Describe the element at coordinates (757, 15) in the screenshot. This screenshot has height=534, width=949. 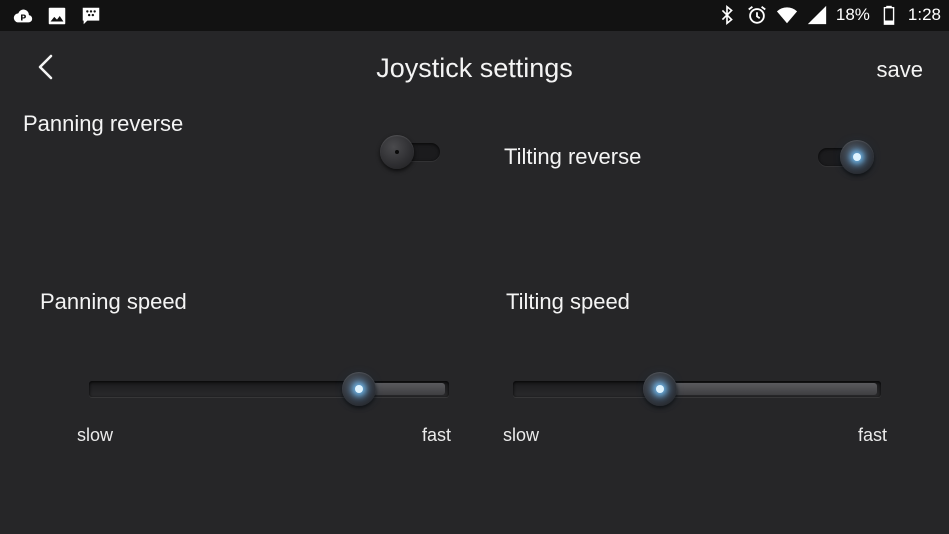
I see `alarm-icon` at that location.